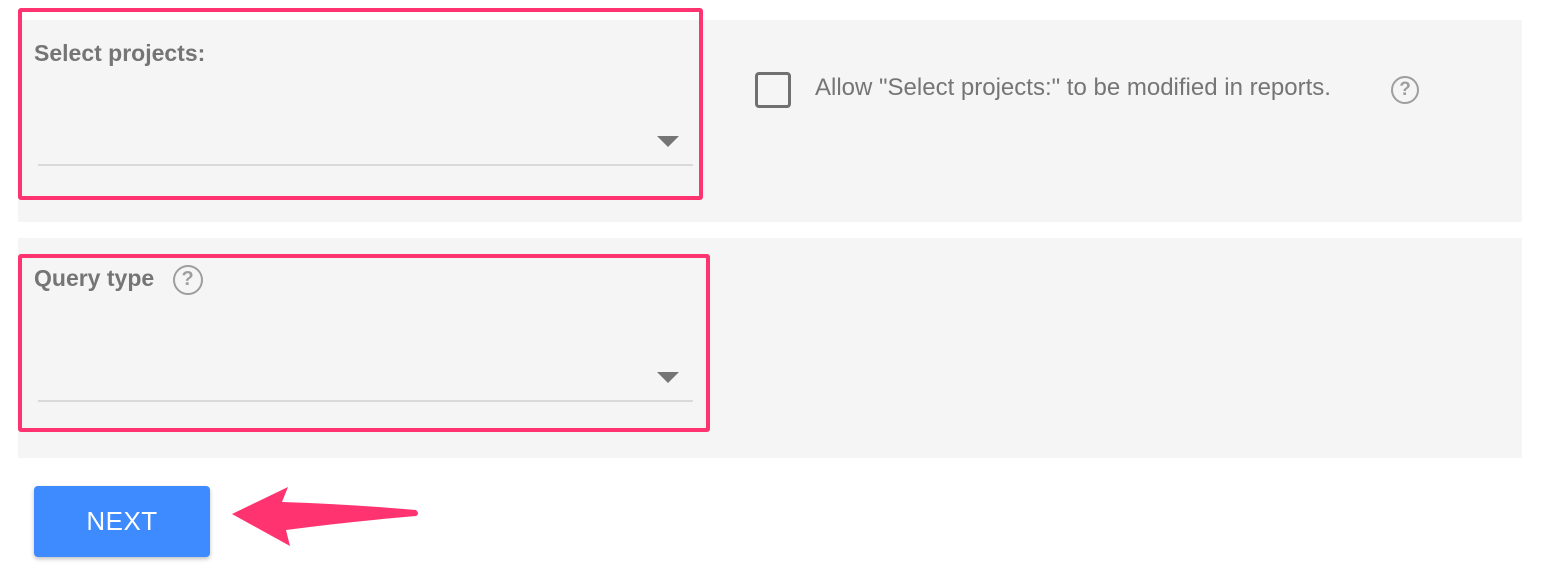  I want to click on select-projects-dropdown, so click(365, 146).